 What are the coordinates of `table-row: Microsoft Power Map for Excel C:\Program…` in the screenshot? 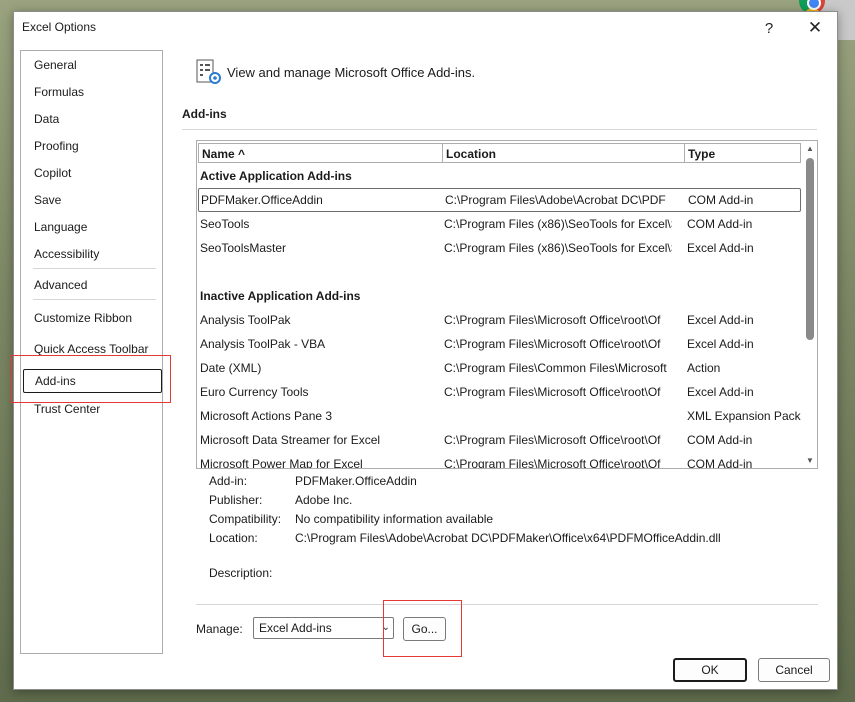 It's located at (499, 460).